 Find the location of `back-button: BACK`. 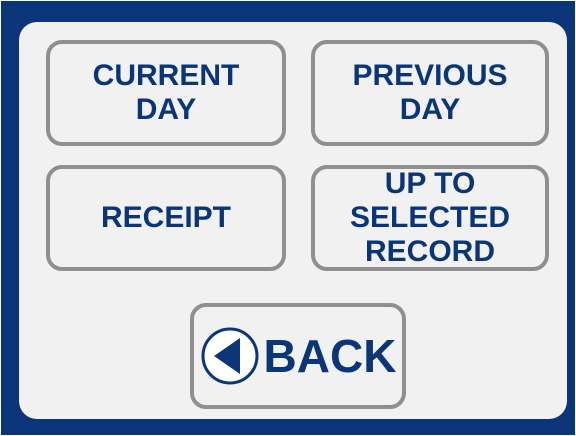

back-button: BACK is located at coordinates (298, 356).